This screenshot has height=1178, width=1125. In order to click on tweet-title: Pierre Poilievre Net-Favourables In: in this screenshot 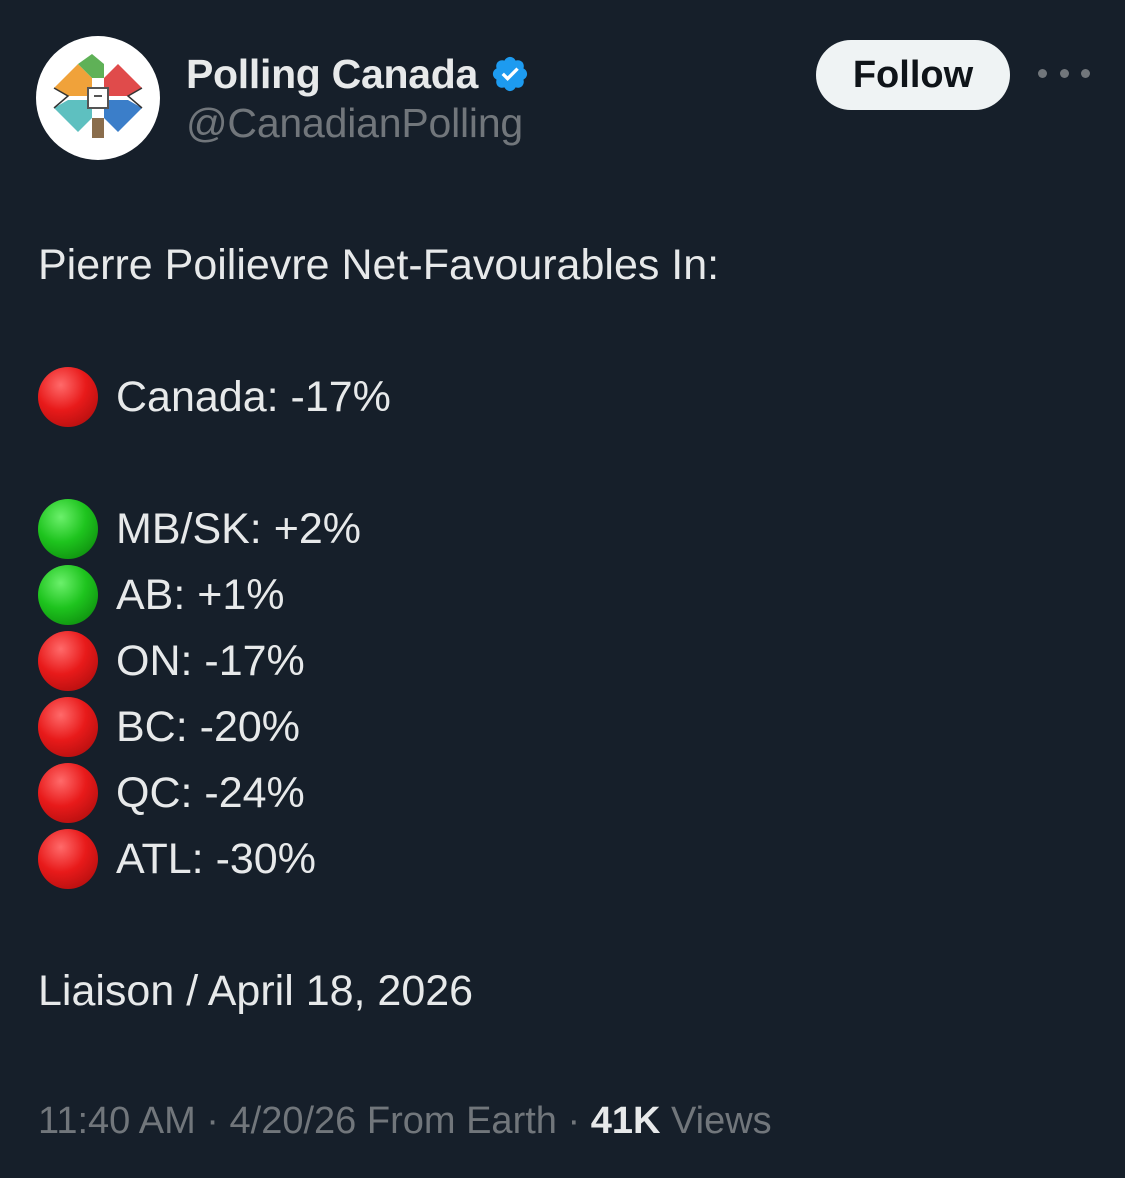, I will do `click(379, 265)`.